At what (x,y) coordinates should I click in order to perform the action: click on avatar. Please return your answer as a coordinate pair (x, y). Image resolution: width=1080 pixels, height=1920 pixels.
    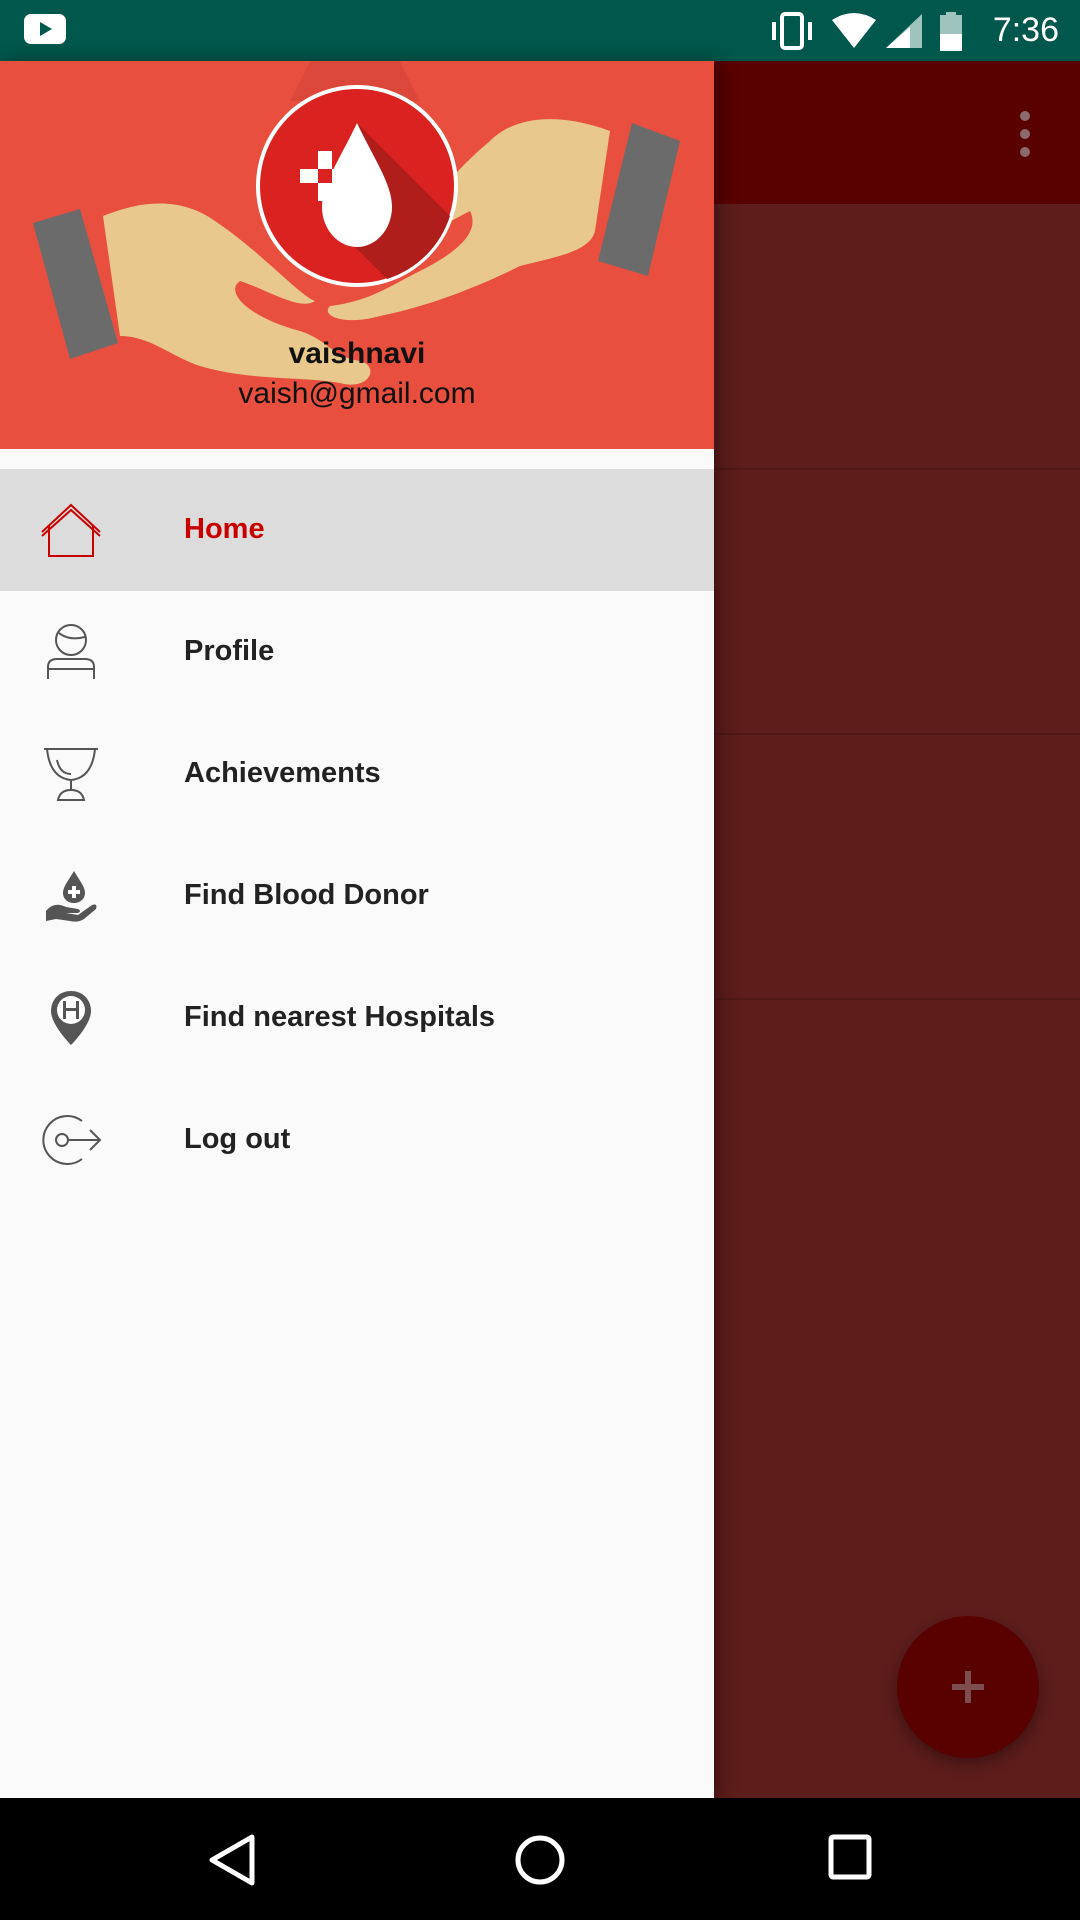
    Looking at the image, I should click on (357, 186).